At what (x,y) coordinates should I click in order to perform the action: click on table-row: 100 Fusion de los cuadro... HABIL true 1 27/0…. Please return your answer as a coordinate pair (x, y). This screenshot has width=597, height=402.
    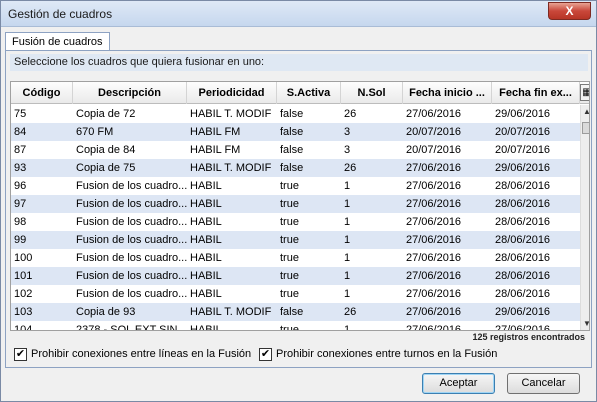
    Looking at the image, I should click on (295, 258).